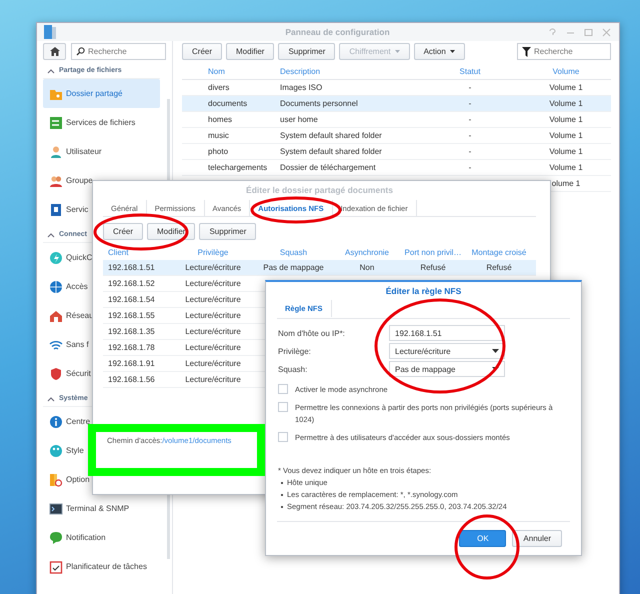 This screenshot has width=640, height=594. Describe the element at coordinates (319, 190) in the screenshot. I see `dialog-title: Éditer le dossier partagé documents` at that location.